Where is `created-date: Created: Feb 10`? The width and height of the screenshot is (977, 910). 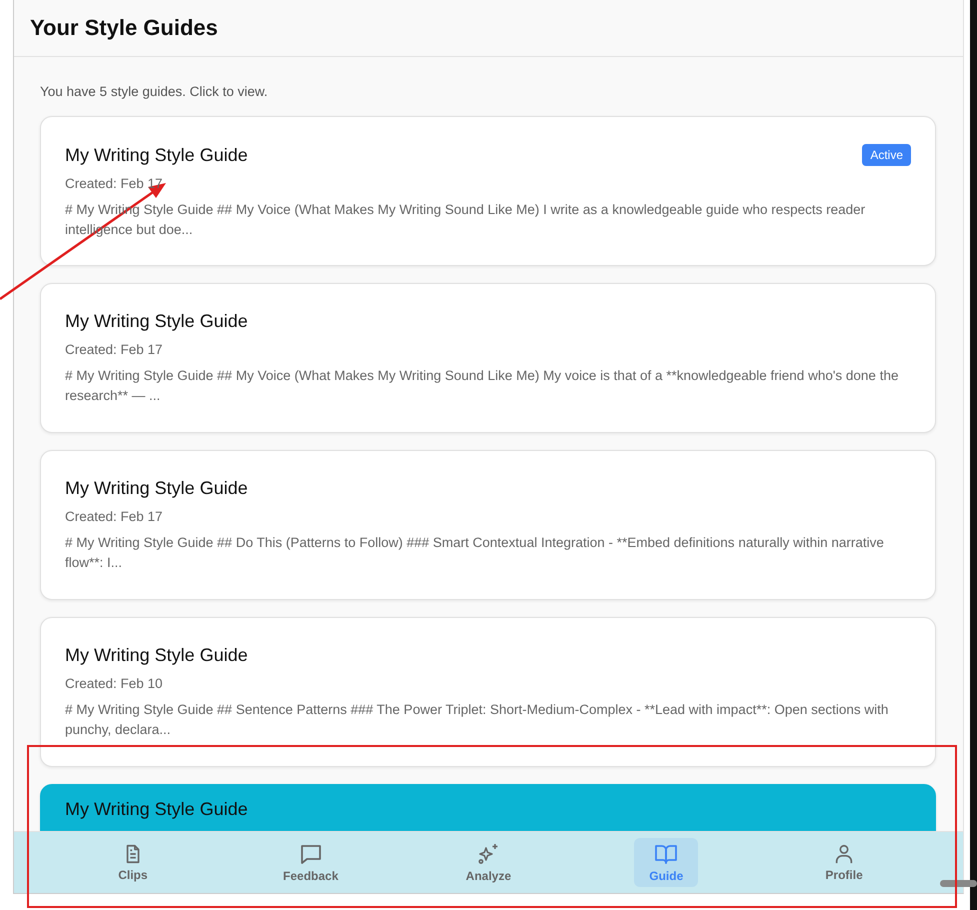 created-date: Created: Feb 10 is located at coordinates (114, 683).